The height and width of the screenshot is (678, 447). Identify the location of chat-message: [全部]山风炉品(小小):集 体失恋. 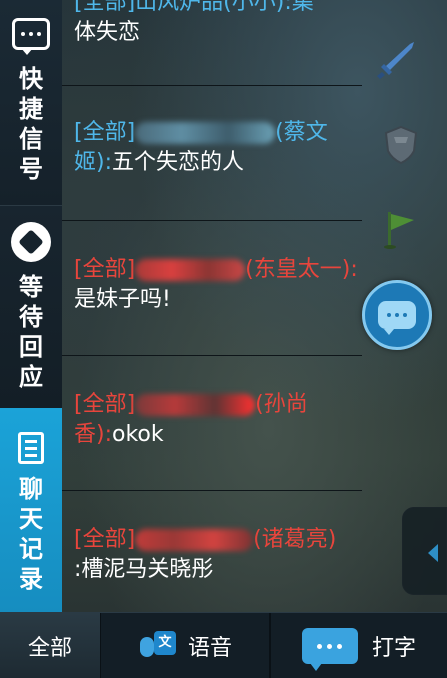
(219, 24).